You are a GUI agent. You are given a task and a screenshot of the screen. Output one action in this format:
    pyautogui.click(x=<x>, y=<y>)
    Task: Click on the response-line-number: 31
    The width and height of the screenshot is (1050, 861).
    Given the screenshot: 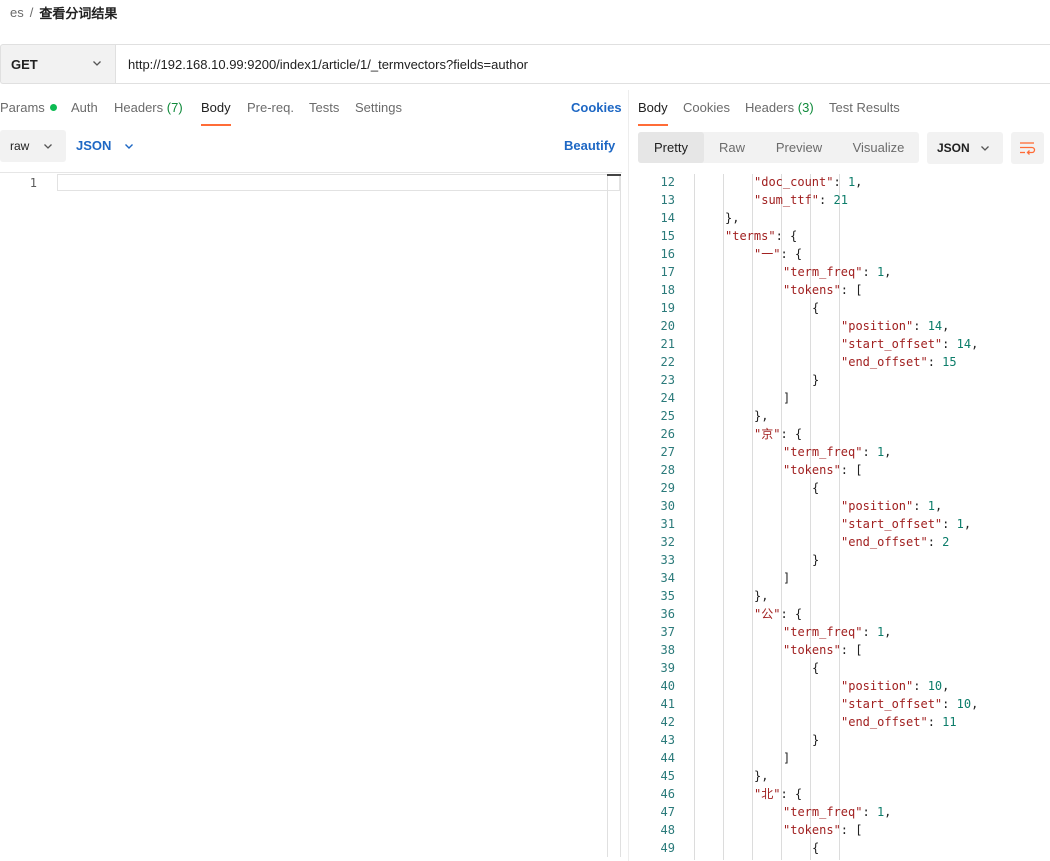 What is the action you would take?
    pyautogui.click(x=667, y=524)
    